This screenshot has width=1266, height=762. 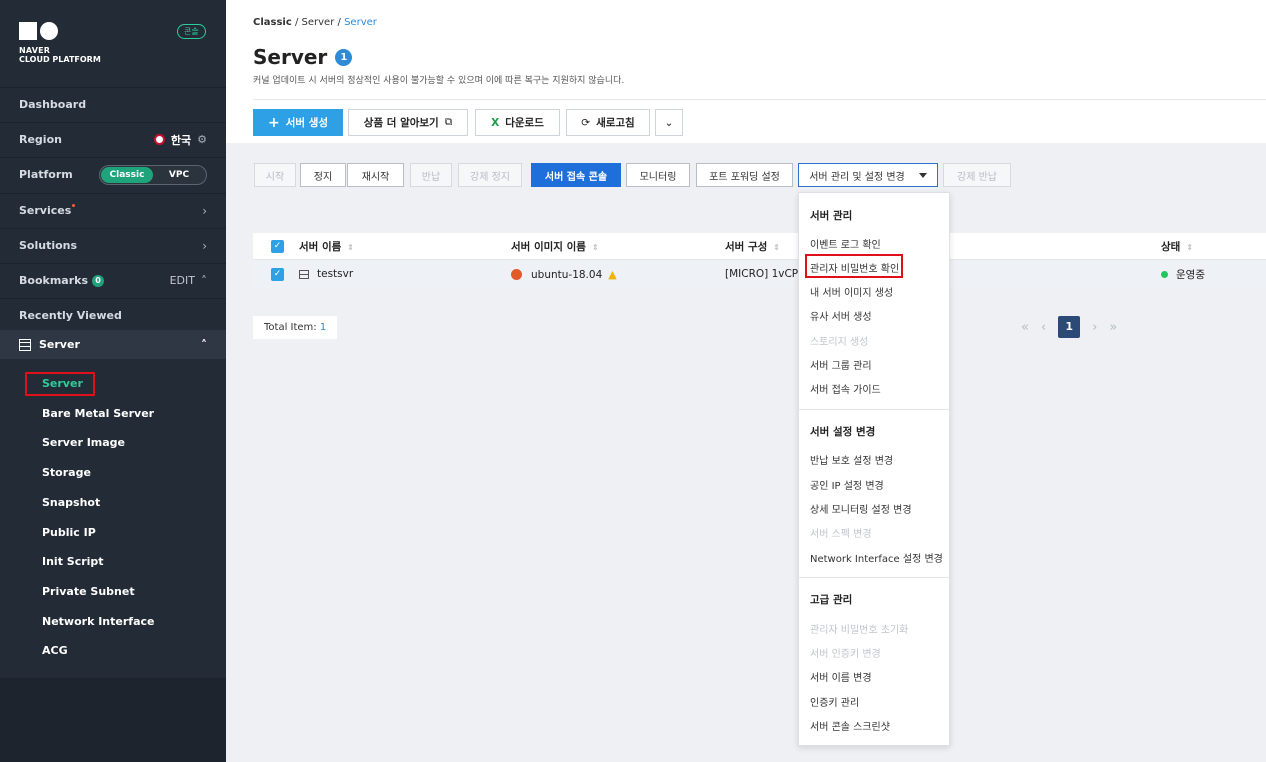 What do you see at coordinates (113, 139) in the screenshot?
I see `sidebar-item-region: Region 한국 ⚙` at bounding box center [113, 139].